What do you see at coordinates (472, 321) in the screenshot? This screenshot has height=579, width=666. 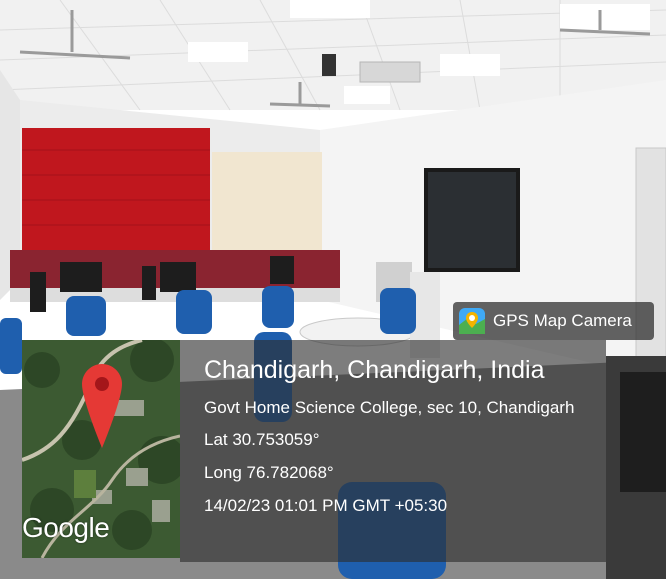 I see `gps-map-camera-app-icon` at bounding box center [472, 321].